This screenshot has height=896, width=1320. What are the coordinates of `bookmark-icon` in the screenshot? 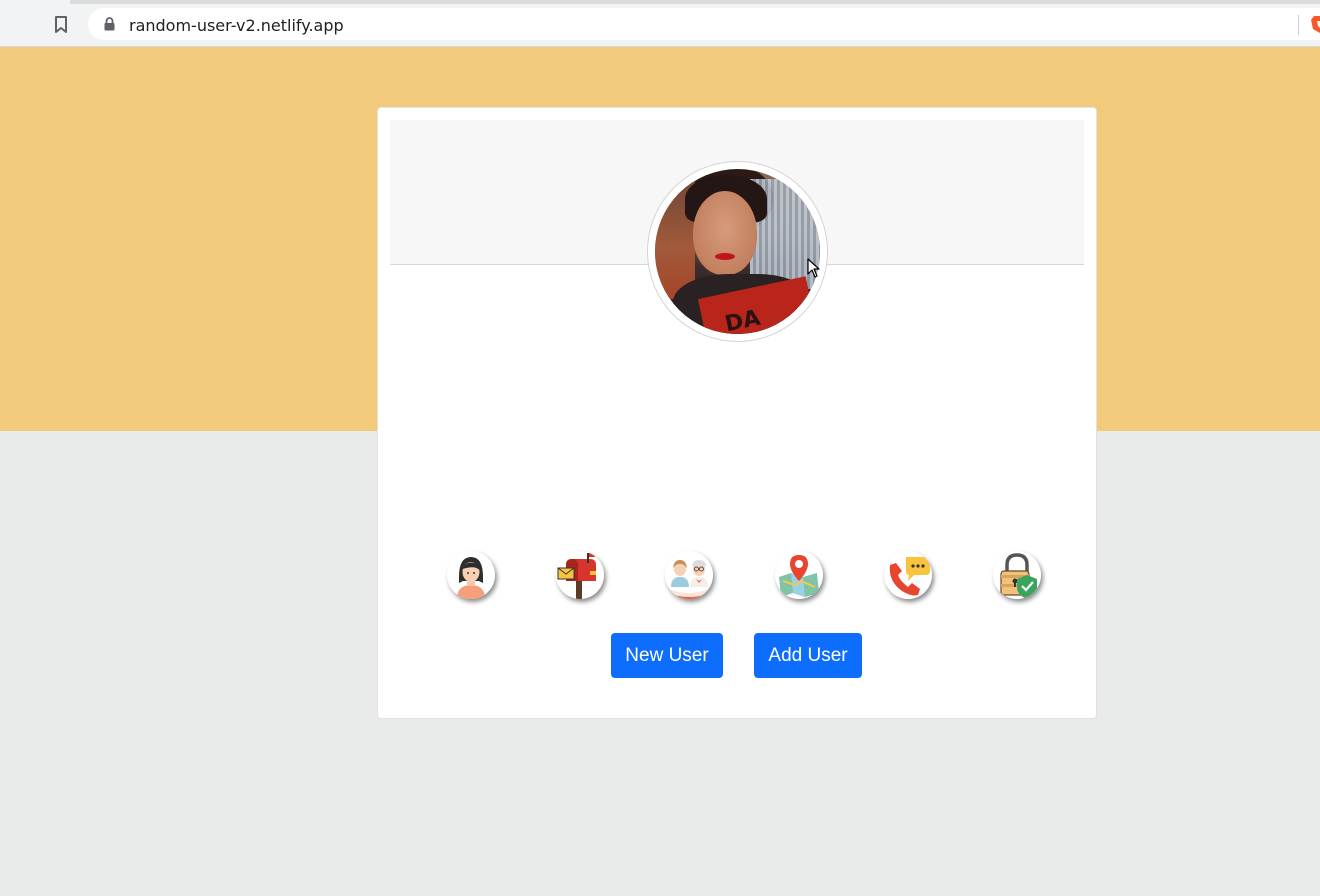 It's located at (61, 24).